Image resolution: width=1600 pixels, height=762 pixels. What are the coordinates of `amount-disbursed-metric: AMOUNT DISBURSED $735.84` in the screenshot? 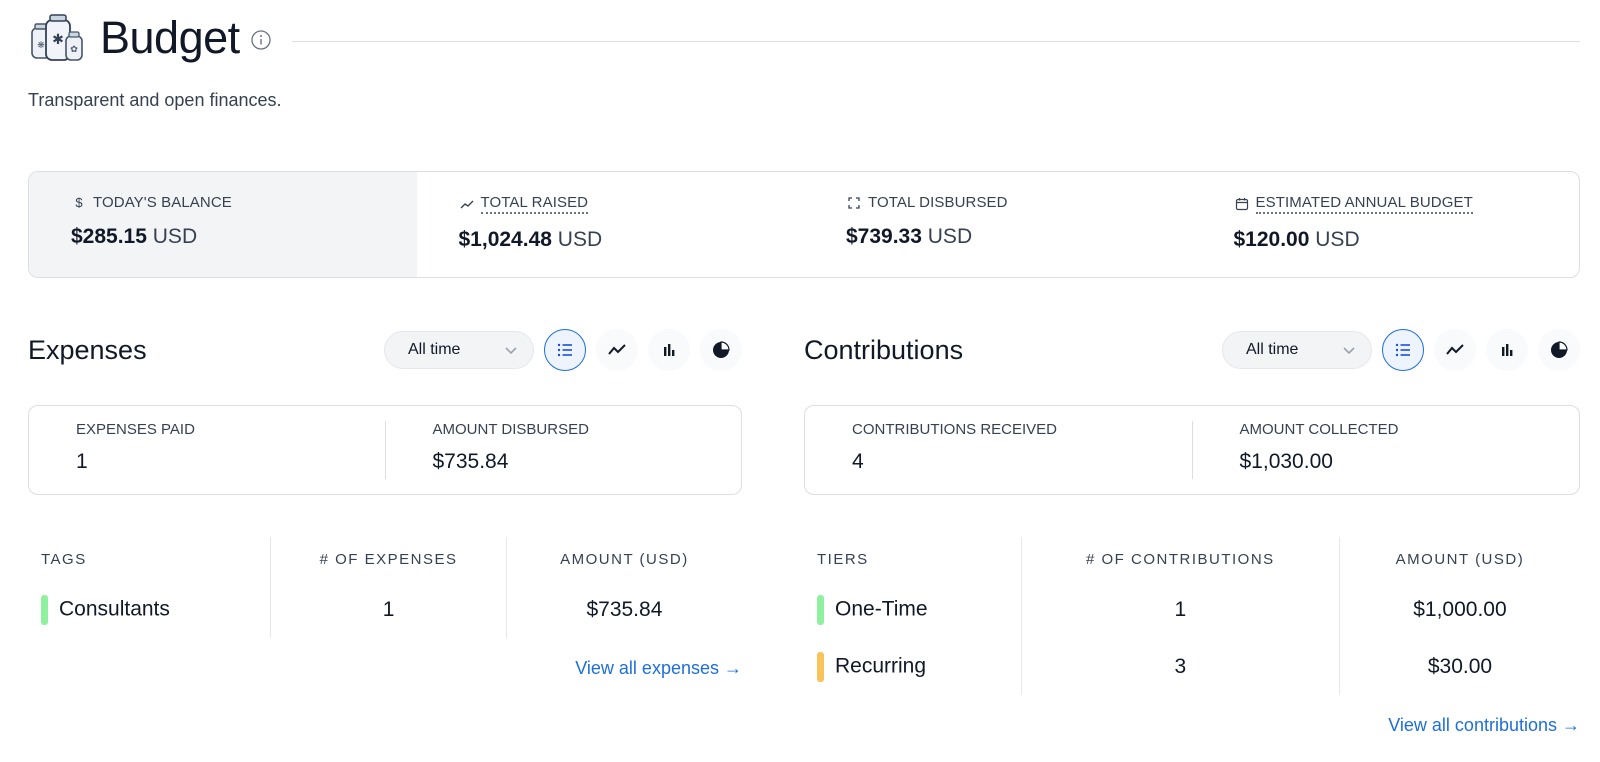 It's located at (563, 450).